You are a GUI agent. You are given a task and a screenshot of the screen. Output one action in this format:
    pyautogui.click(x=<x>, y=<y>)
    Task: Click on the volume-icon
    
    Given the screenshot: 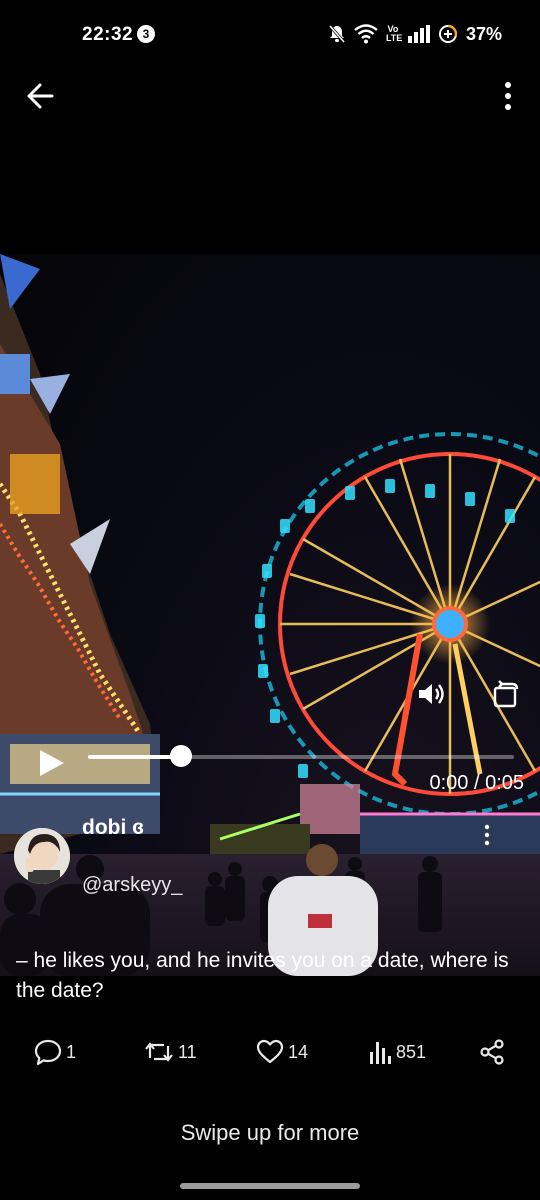 What is the action you would take?
    pyautogui.click(x=431, y=694)
    